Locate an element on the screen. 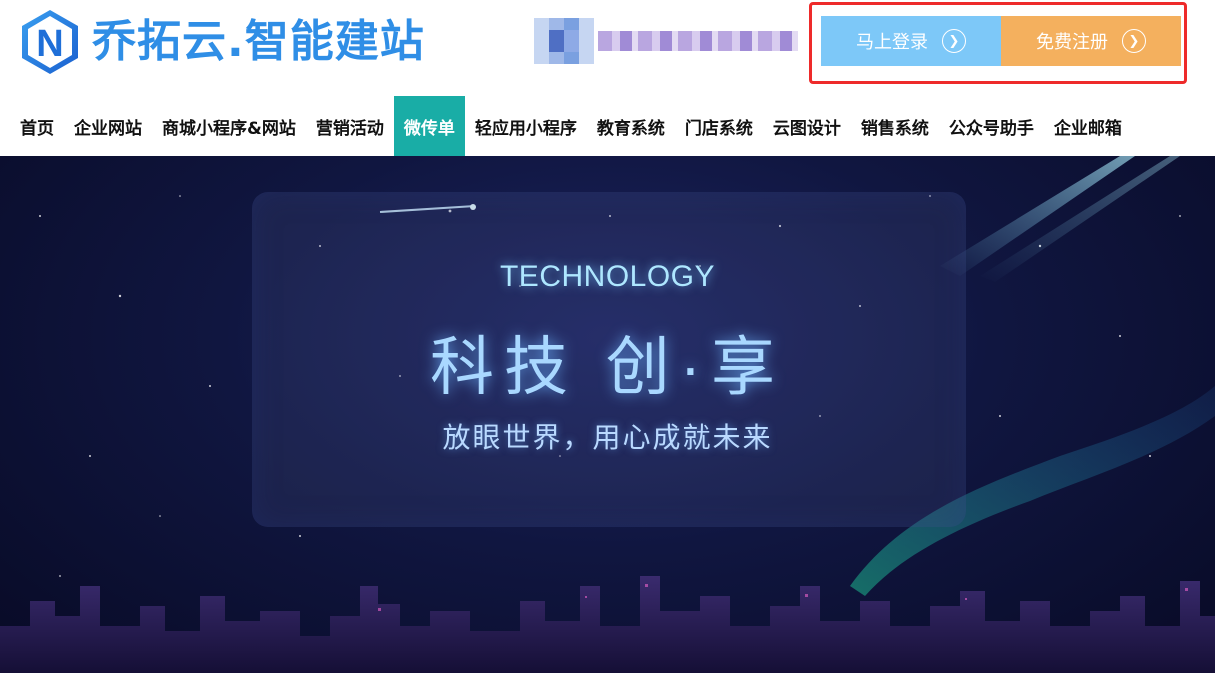 This screenshot has width=1215, height=673. nav-label: 教育系统 is located at coordinates (630, 128).